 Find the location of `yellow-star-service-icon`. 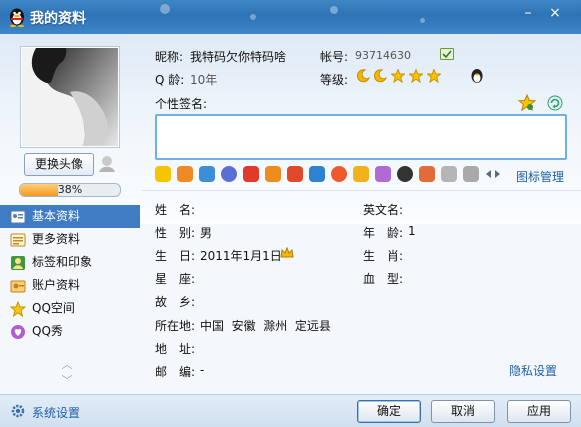

yellow-star-service-icon is located at coordinates (163, 174).